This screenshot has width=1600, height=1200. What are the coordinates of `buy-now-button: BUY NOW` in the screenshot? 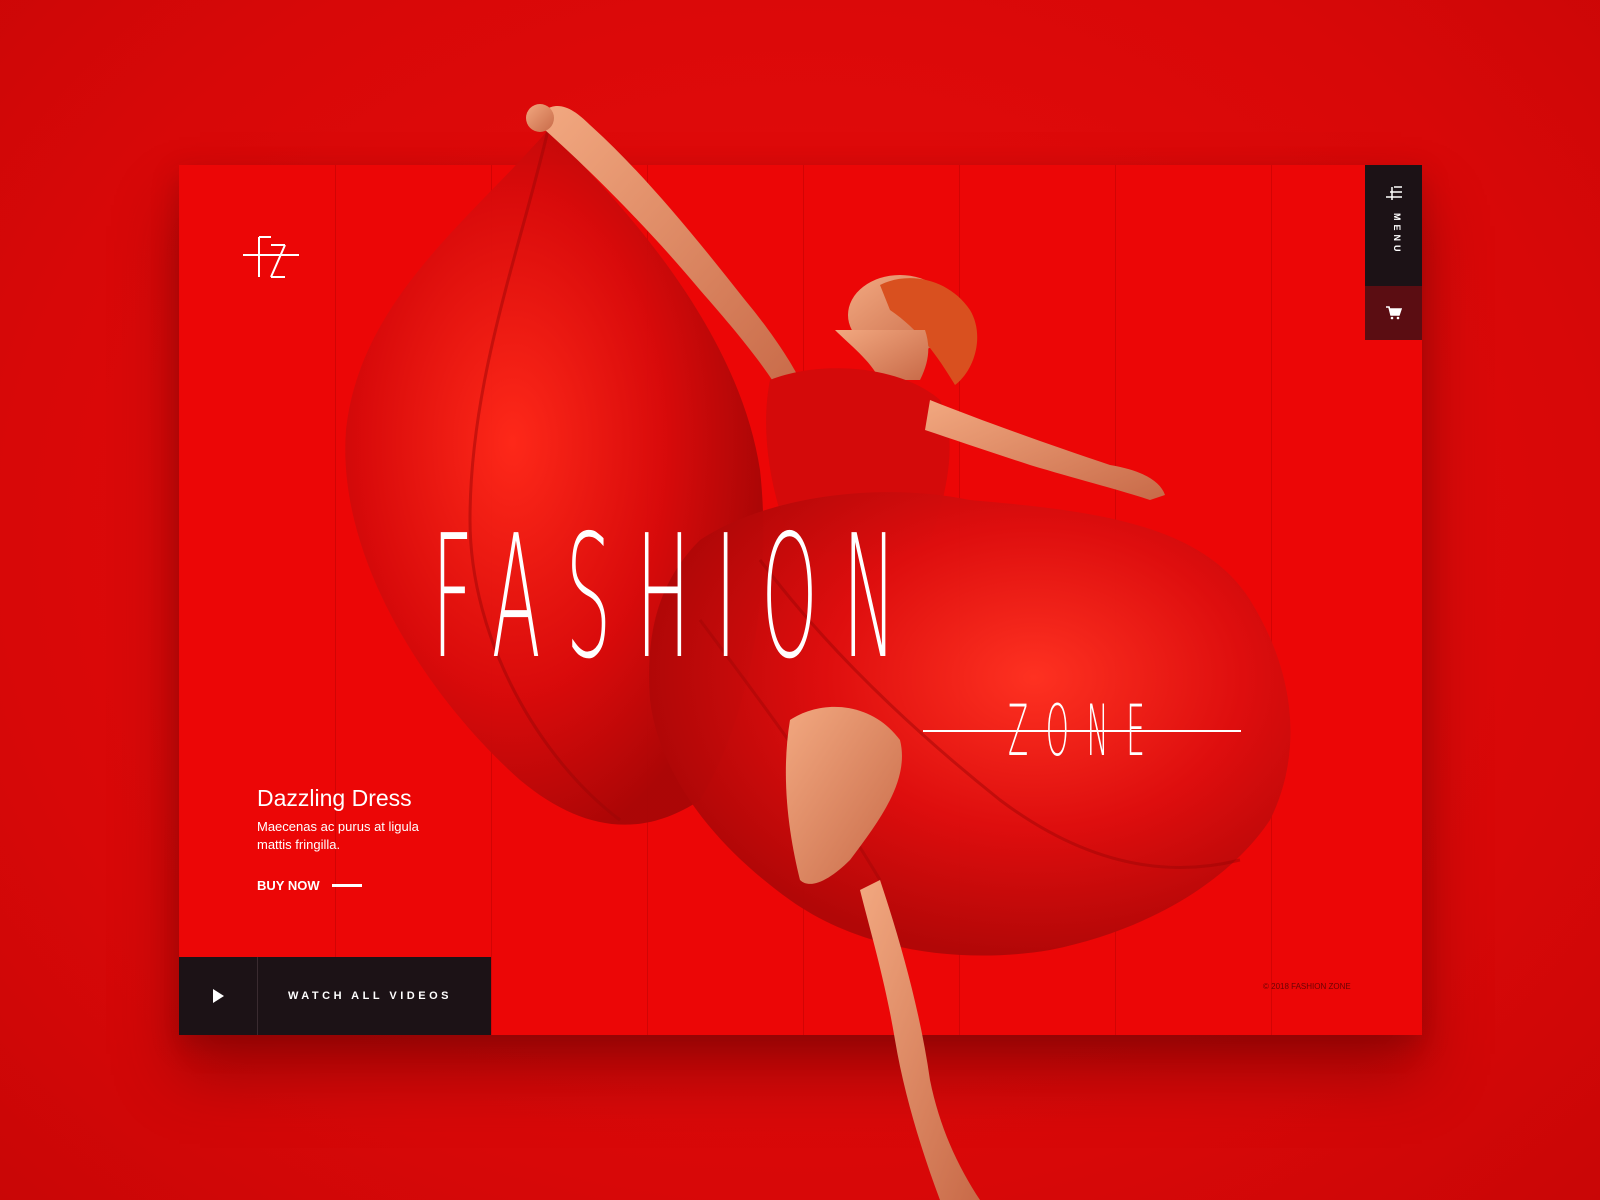 It's located at (309, 885).